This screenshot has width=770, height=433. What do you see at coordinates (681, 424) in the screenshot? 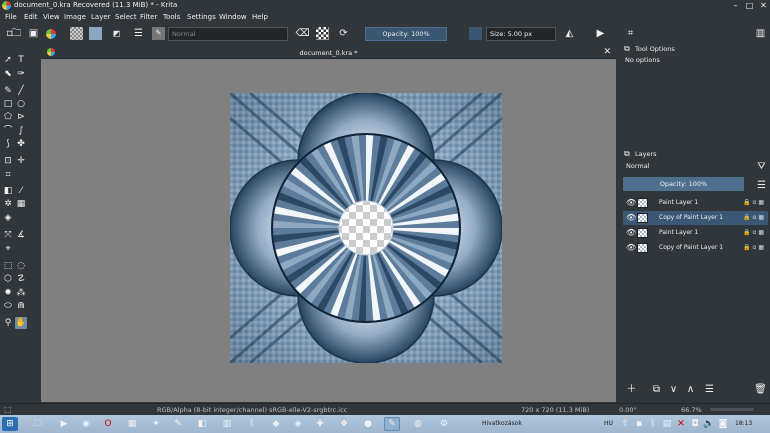
I see `security-icon: ✕` at bounding box center [681, 424].